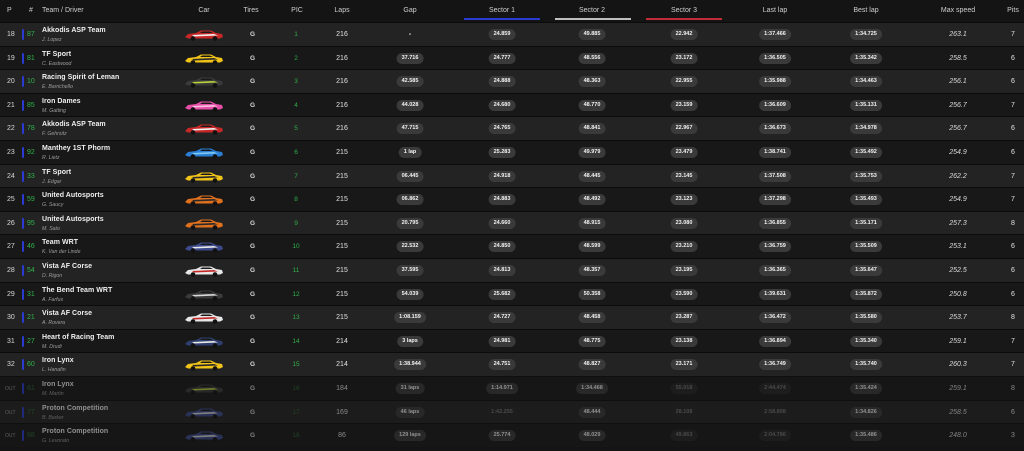 The height and width of the screenshot is (451, 1024). What do you see at coordinates (77, 290) in the screenshot?
I see `team-name: The Bend Team WRT` at bounding box center [77, 290].